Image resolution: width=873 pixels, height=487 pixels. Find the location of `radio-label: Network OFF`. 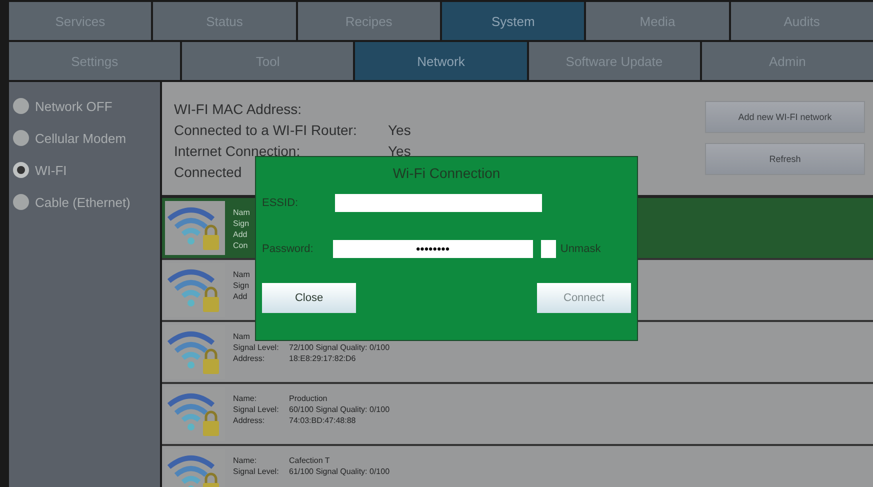

radio-label: Network OFF is located at coordinates (73, 106).